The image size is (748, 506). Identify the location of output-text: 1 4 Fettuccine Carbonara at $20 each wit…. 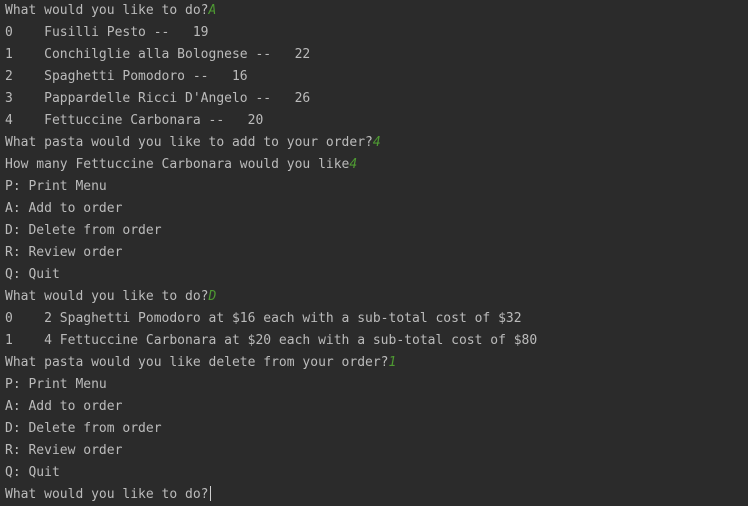
(271, 340).